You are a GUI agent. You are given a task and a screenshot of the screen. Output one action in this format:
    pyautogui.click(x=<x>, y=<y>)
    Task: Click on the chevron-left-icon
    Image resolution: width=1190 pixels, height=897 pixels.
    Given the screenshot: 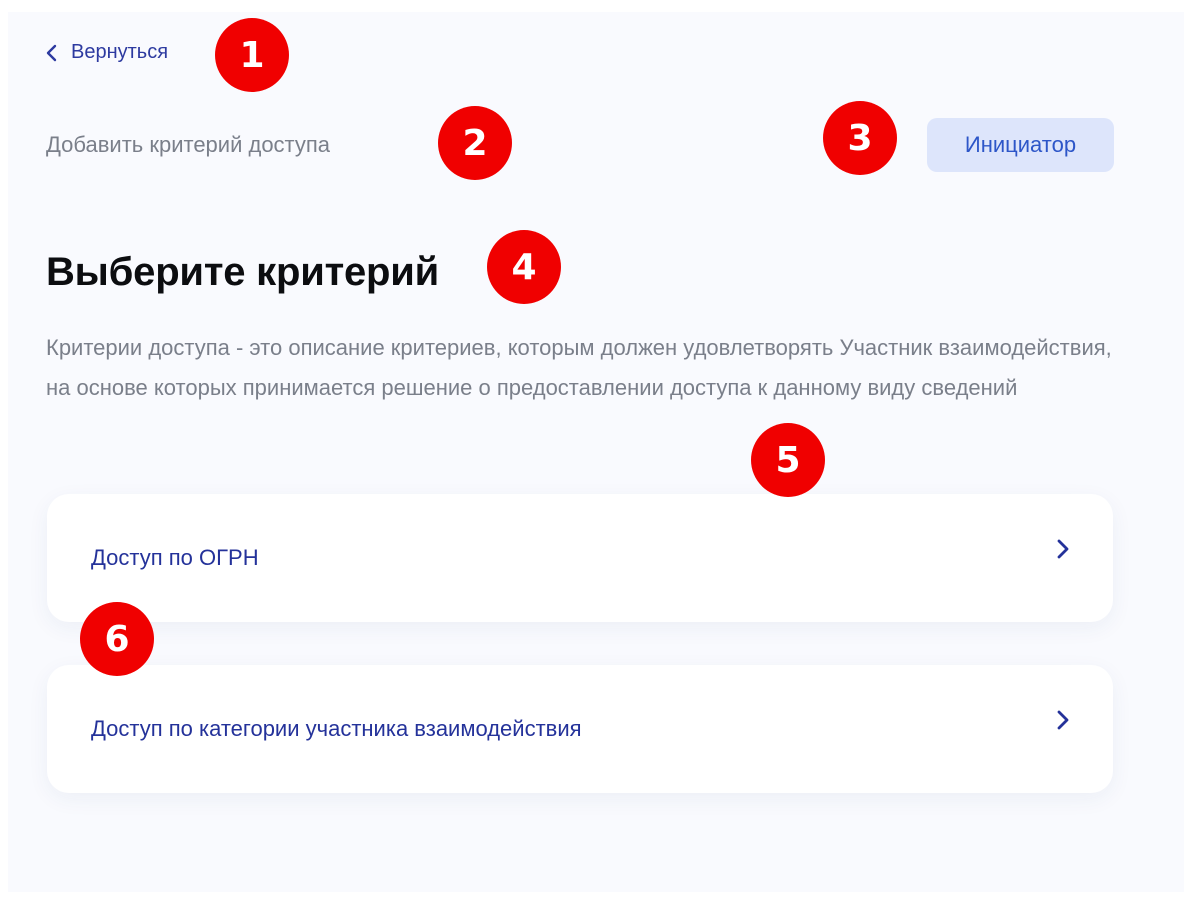 What is the action you would take?
    pyautogui.click(x=51, y=52)
    